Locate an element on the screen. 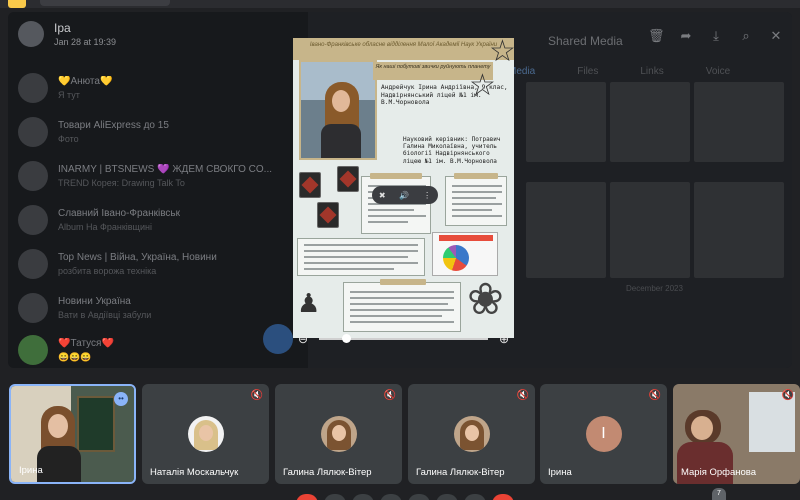  close-icon: ✕ is located at coordinates (776, 36).